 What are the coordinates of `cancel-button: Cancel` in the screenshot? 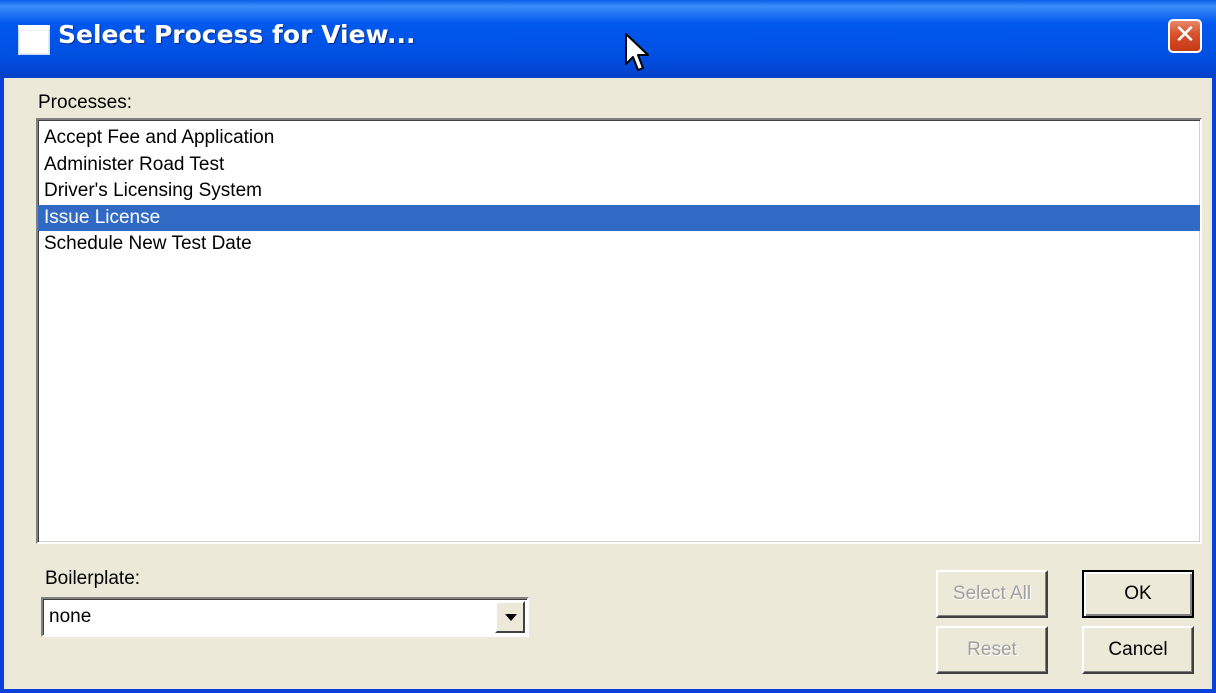 It's located at (1138, 650).